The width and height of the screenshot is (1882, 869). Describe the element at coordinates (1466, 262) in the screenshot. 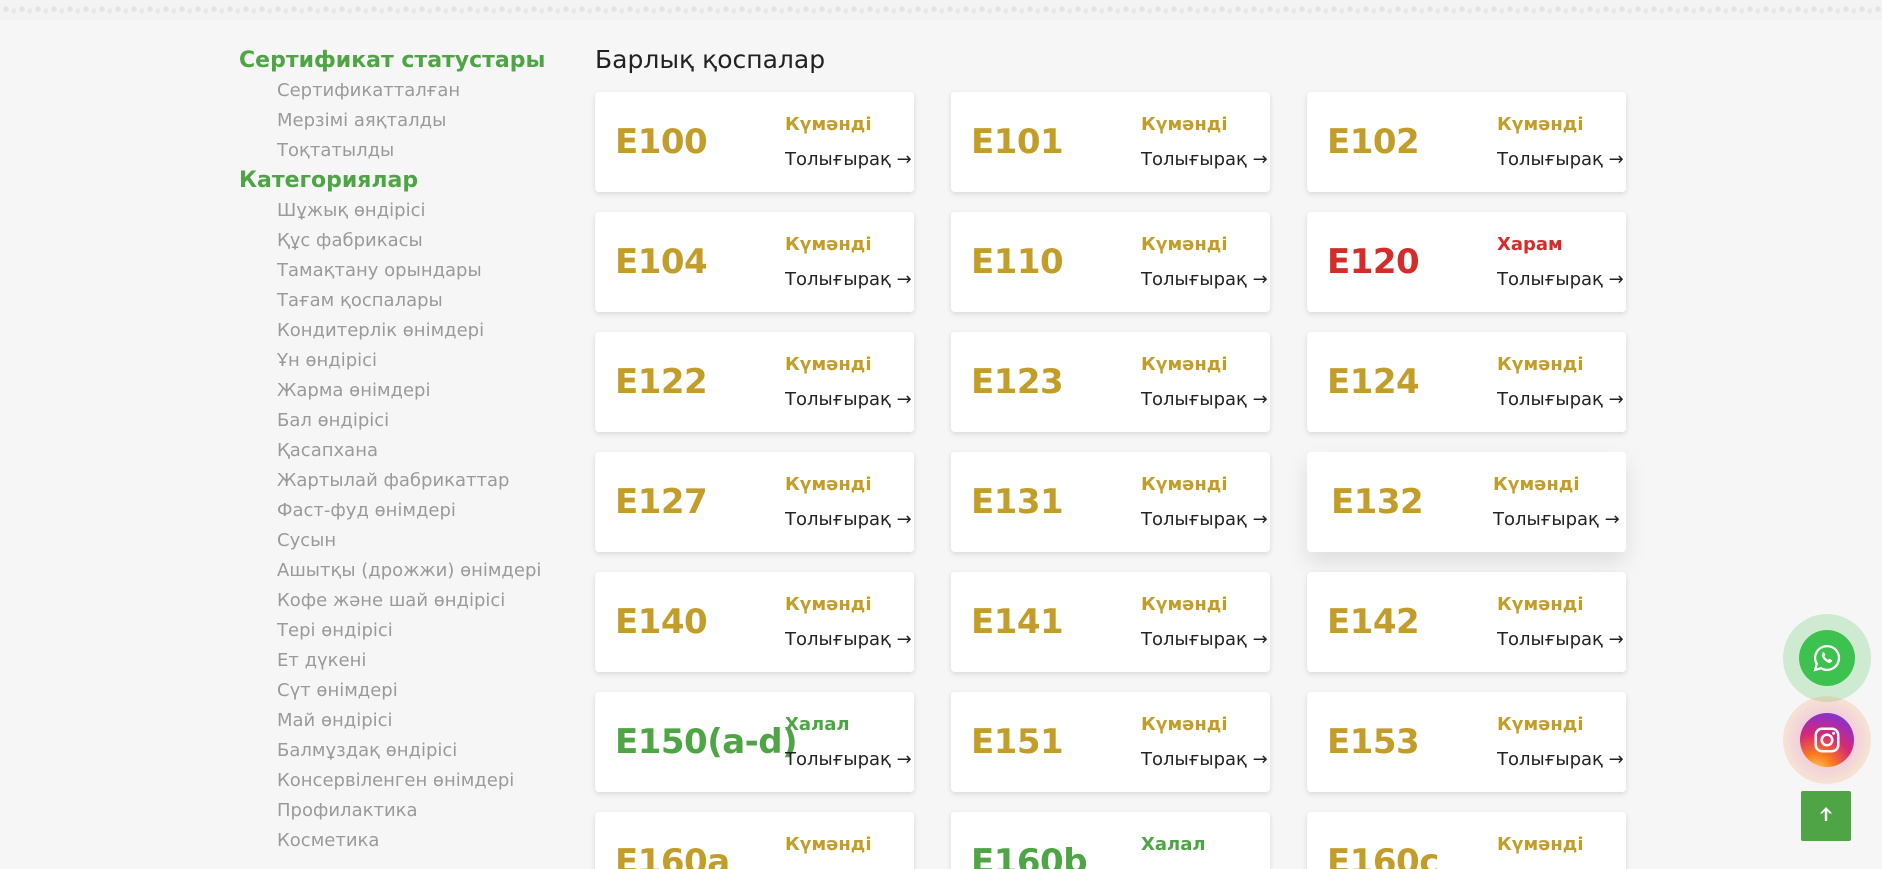

I see `additive-card: E120 Харам Толығырақ →` at that location.